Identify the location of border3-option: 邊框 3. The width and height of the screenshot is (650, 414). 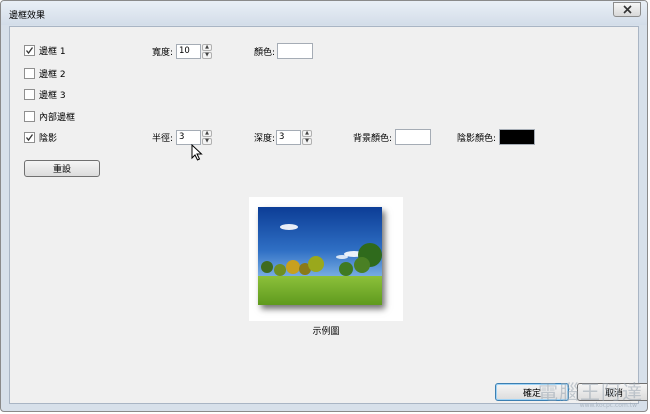
(45, 94).